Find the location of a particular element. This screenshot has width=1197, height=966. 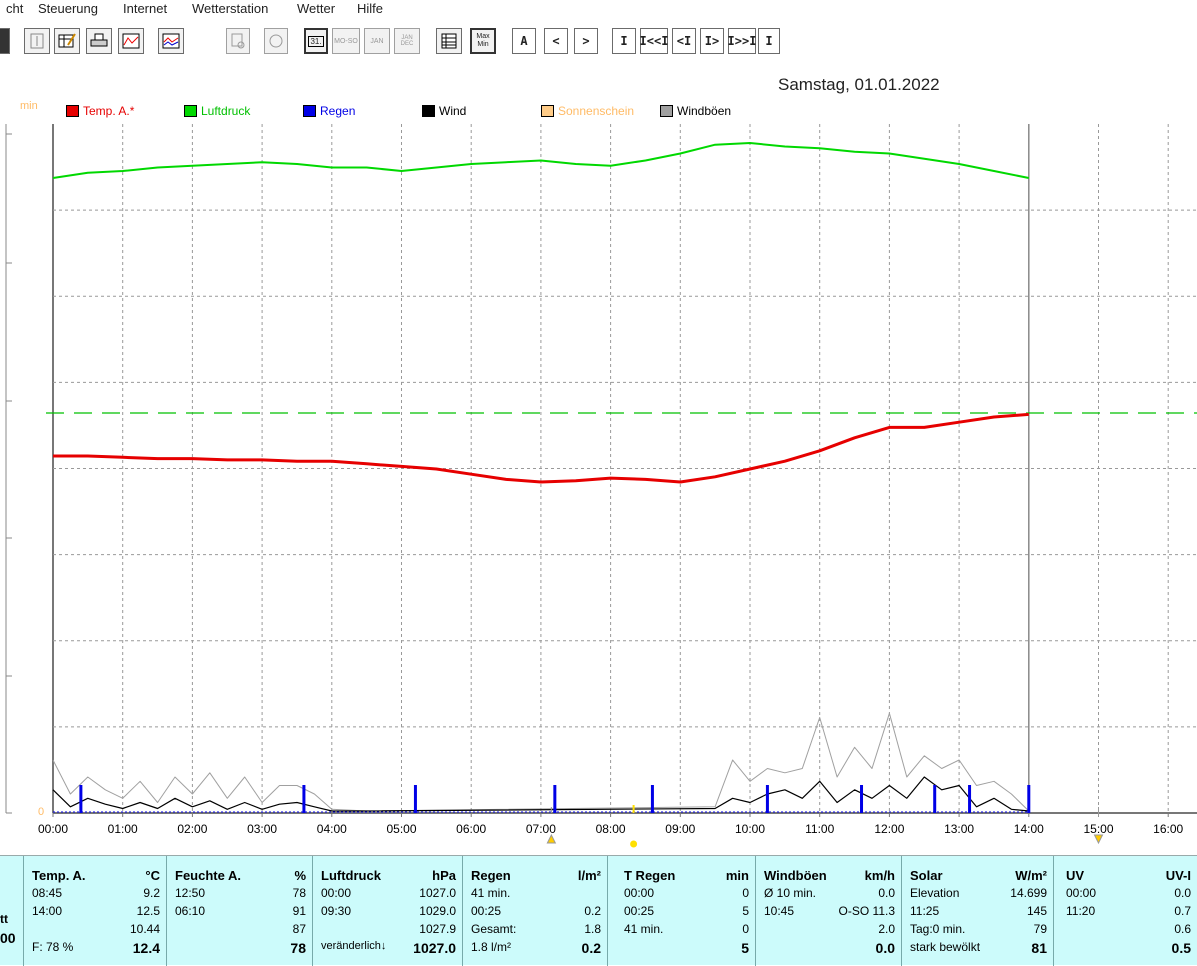

regen-r4a: 1.8 l/m² is located at coordinates (491, 947).